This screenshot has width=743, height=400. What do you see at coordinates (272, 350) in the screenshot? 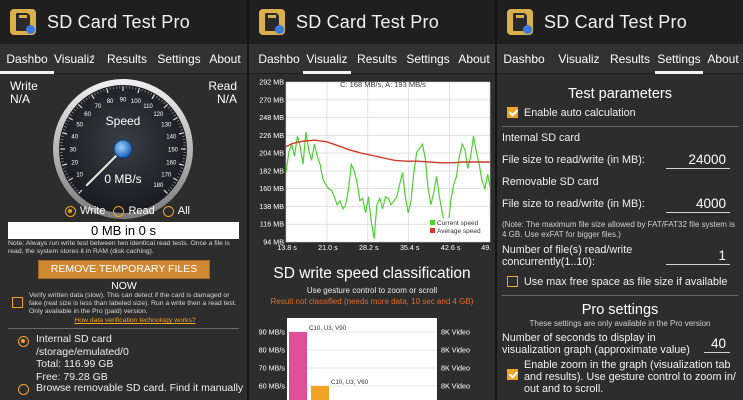
I see `bar-y-tick-label: 80 MB/s` at bounding box center [272, 350].